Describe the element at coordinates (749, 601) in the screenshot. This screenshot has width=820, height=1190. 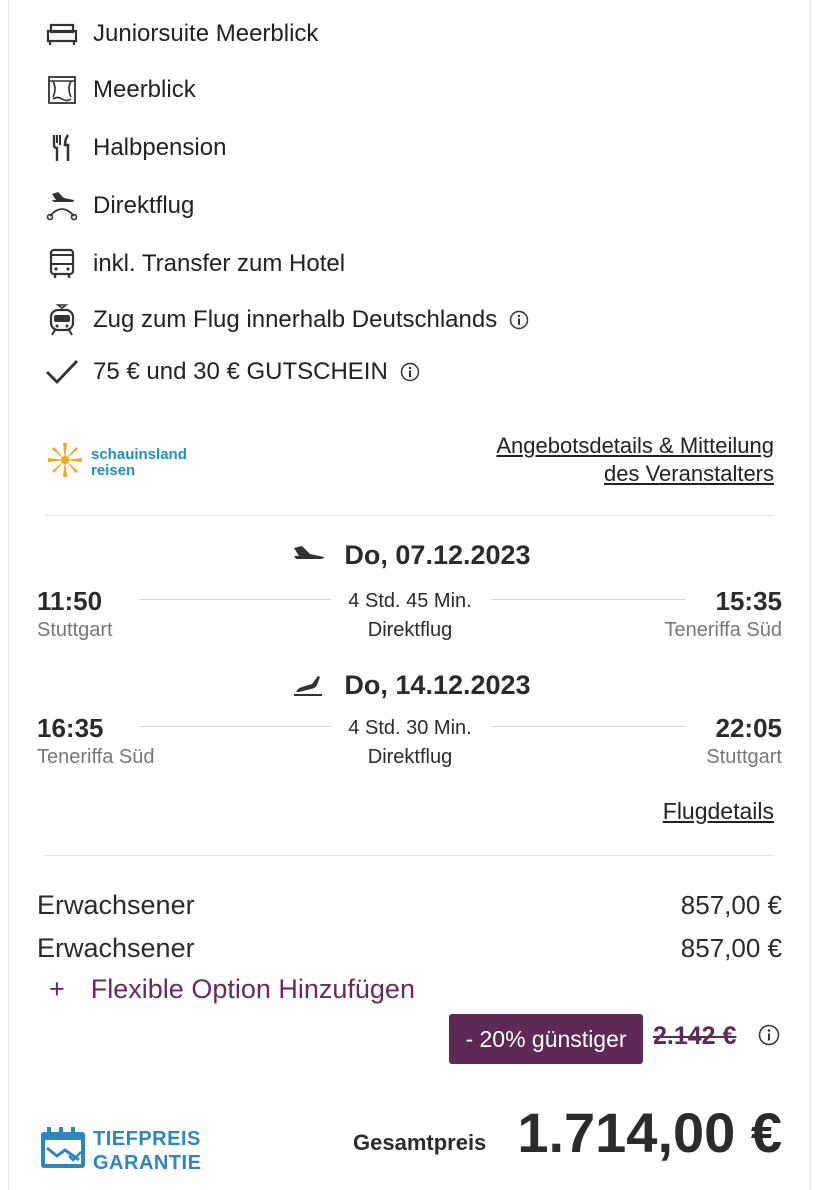
I see `arrival-time: 15:35` at that location.